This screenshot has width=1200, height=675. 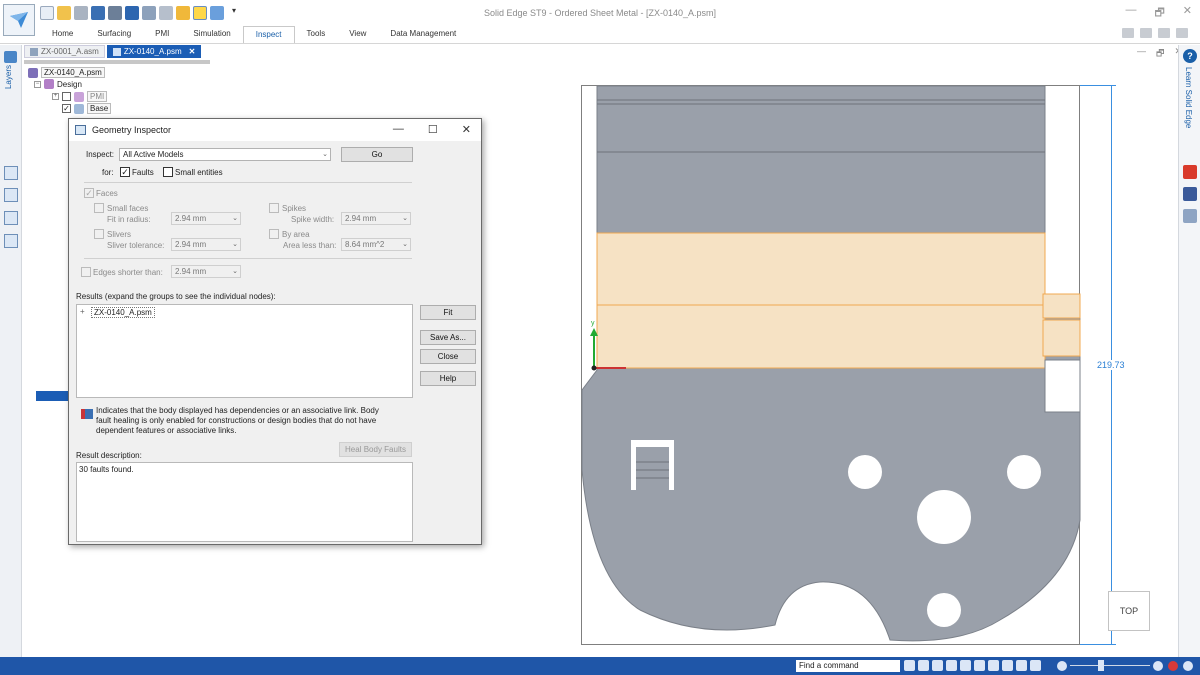 I want to click on expand-icon: +, so click(x=82, y=311).